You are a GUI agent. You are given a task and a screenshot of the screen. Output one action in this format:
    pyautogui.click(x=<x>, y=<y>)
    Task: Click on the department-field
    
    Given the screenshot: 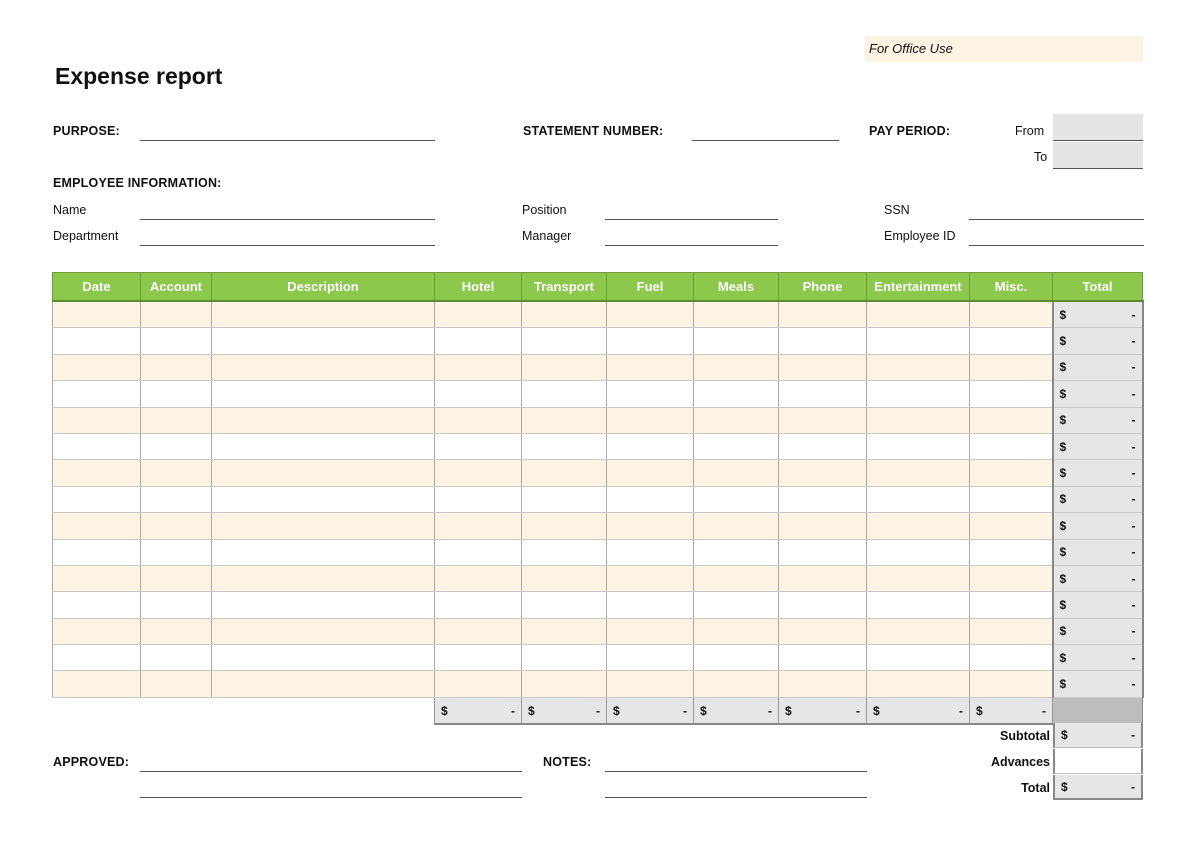 What is the action you would take?
    pyautogui.click(x=287, y=245)
    